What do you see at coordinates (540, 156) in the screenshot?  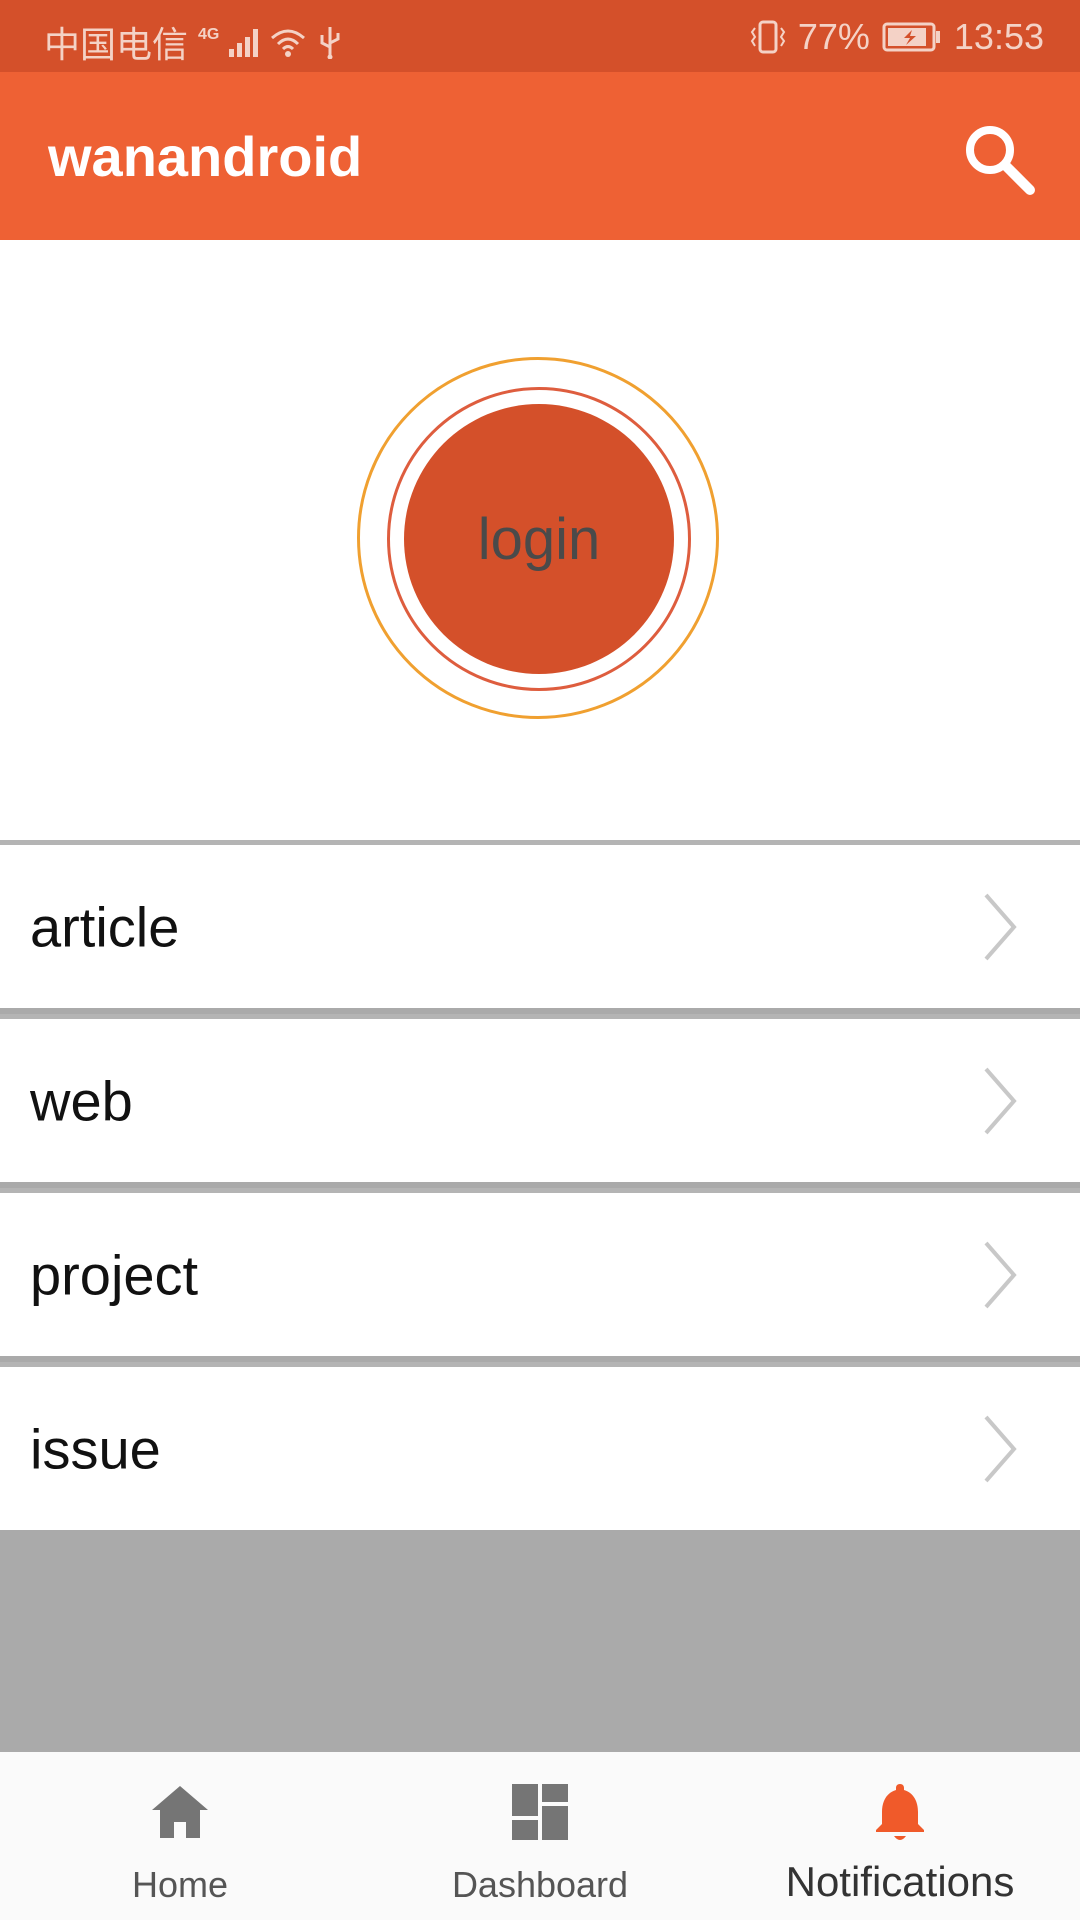 I see `app-bar: wanandroid` at bounding box center [540, 156].